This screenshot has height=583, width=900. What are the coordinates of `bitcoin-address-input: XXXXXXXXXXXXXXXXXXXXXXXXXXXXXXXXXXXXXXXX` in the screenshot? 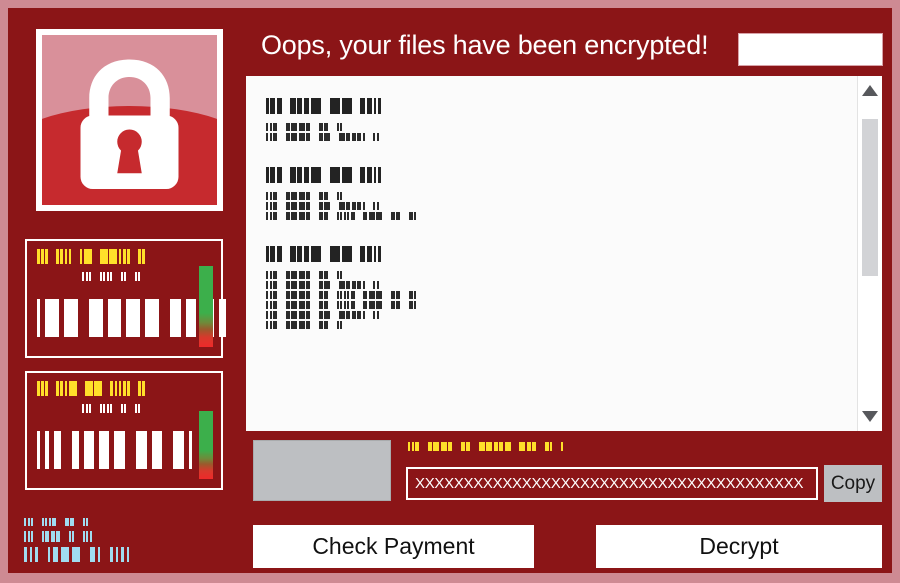 It's located at (612, 483).